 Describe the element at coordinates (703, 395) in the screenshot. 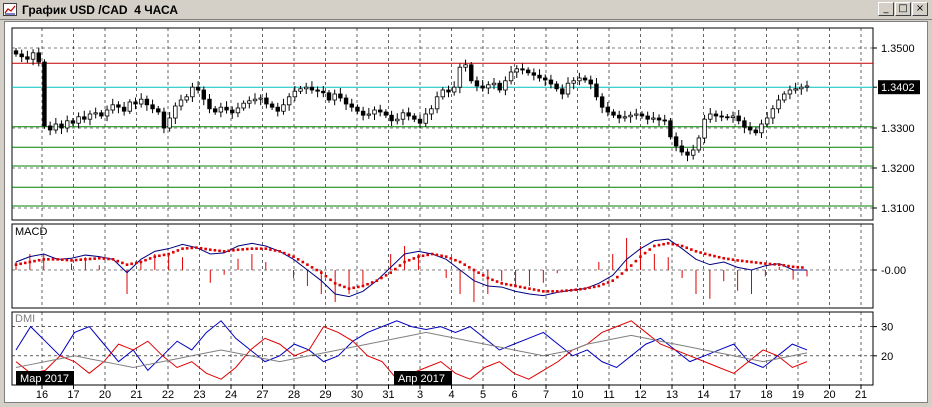

I see `x-day-label: 14` at that location.